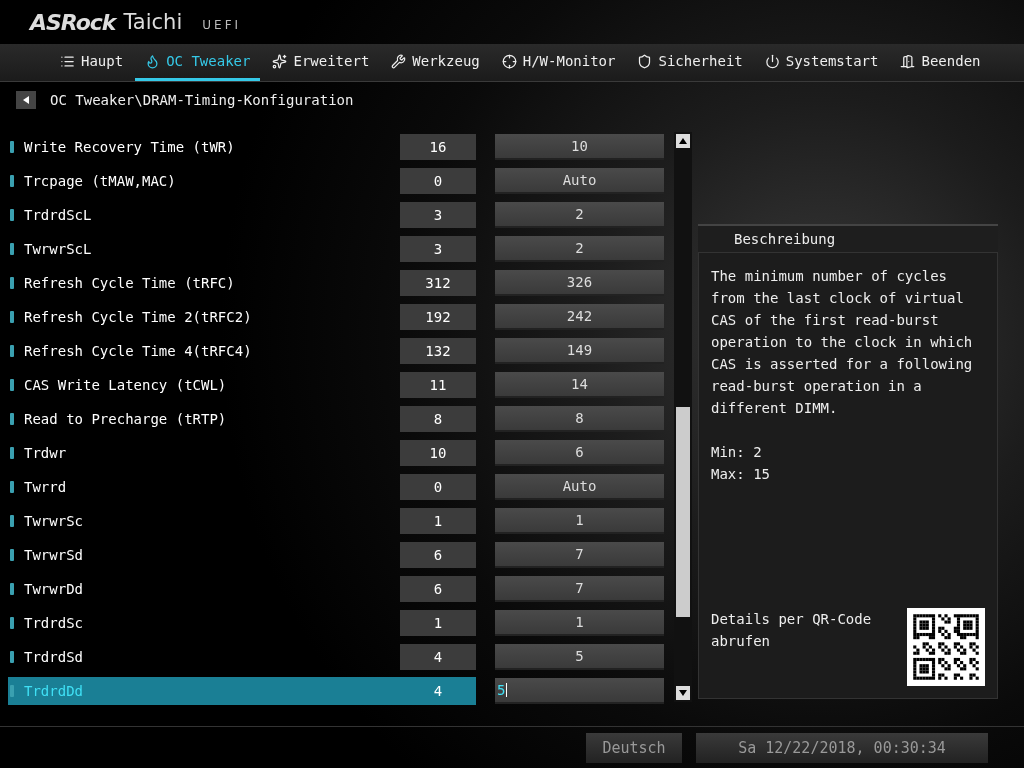  I want to click on max-value: Max: 15, so click(741, 474).